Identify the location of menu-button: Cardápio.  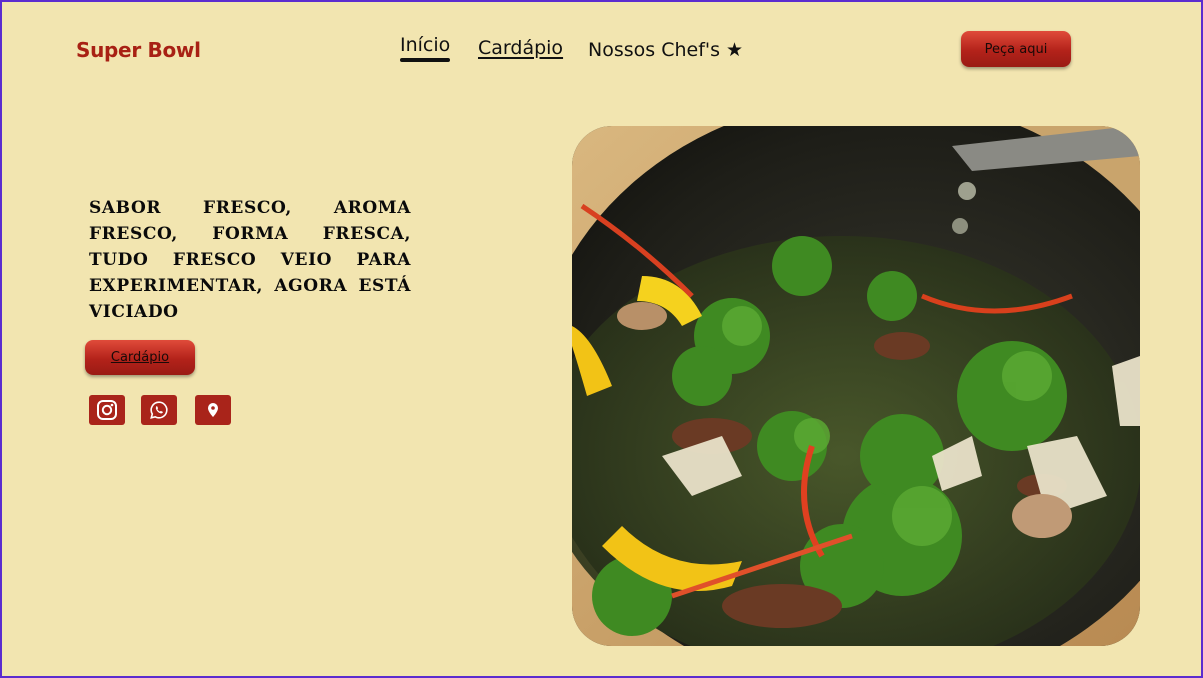
(140, 357).